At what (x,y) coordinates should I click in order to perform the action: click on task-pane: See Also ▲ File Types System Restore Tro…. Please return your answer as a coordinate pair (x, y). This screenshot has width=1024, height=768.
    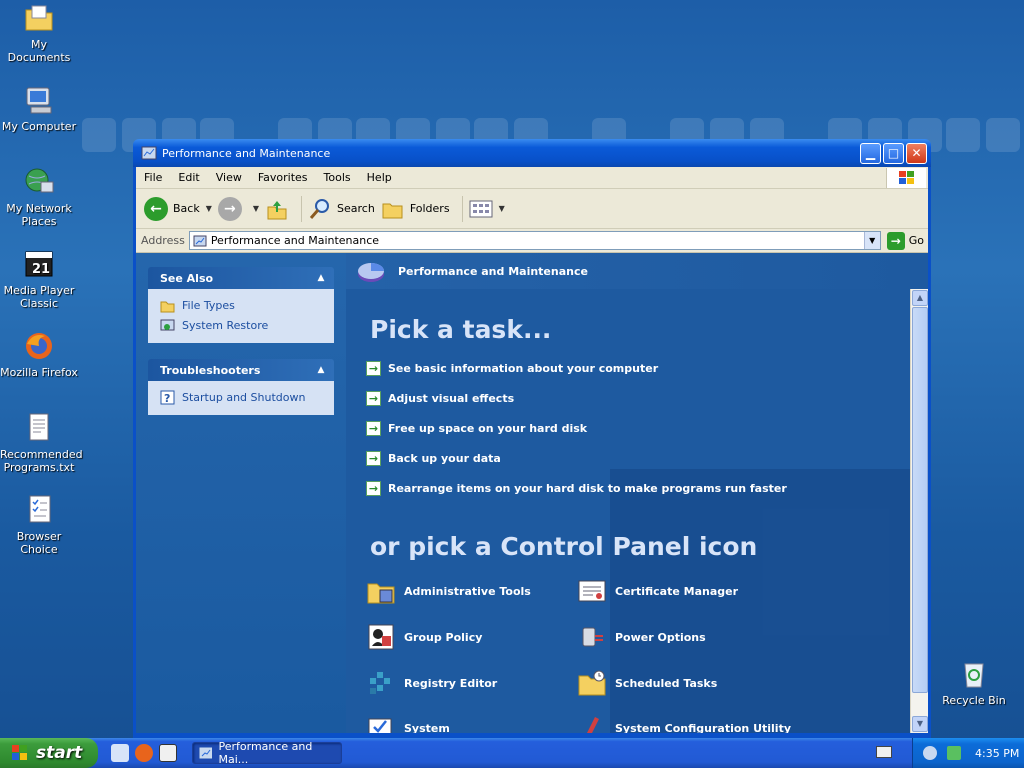
    Looking at the image, I should click on (241, 493).